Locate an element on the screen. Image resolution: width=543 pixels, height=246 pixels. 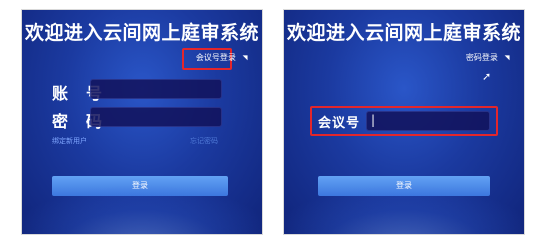
mode-switch-password: 密码登录 ◥ is located at coordinates (488, 57).